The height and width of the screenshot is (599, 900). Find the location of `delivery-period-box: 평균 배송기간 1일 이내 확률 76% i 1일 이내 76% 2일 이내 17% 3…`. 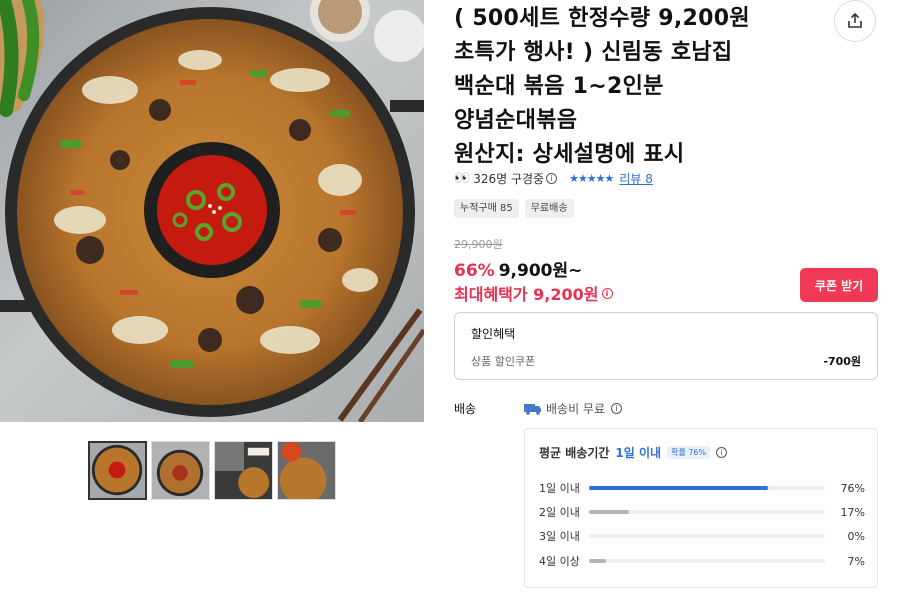

delivery-period-box: 평균 배송기간 1일 이내 확률 76% i 1일 이내 76% 2일 이내 17% 3… is located at coordinates (701, 508).